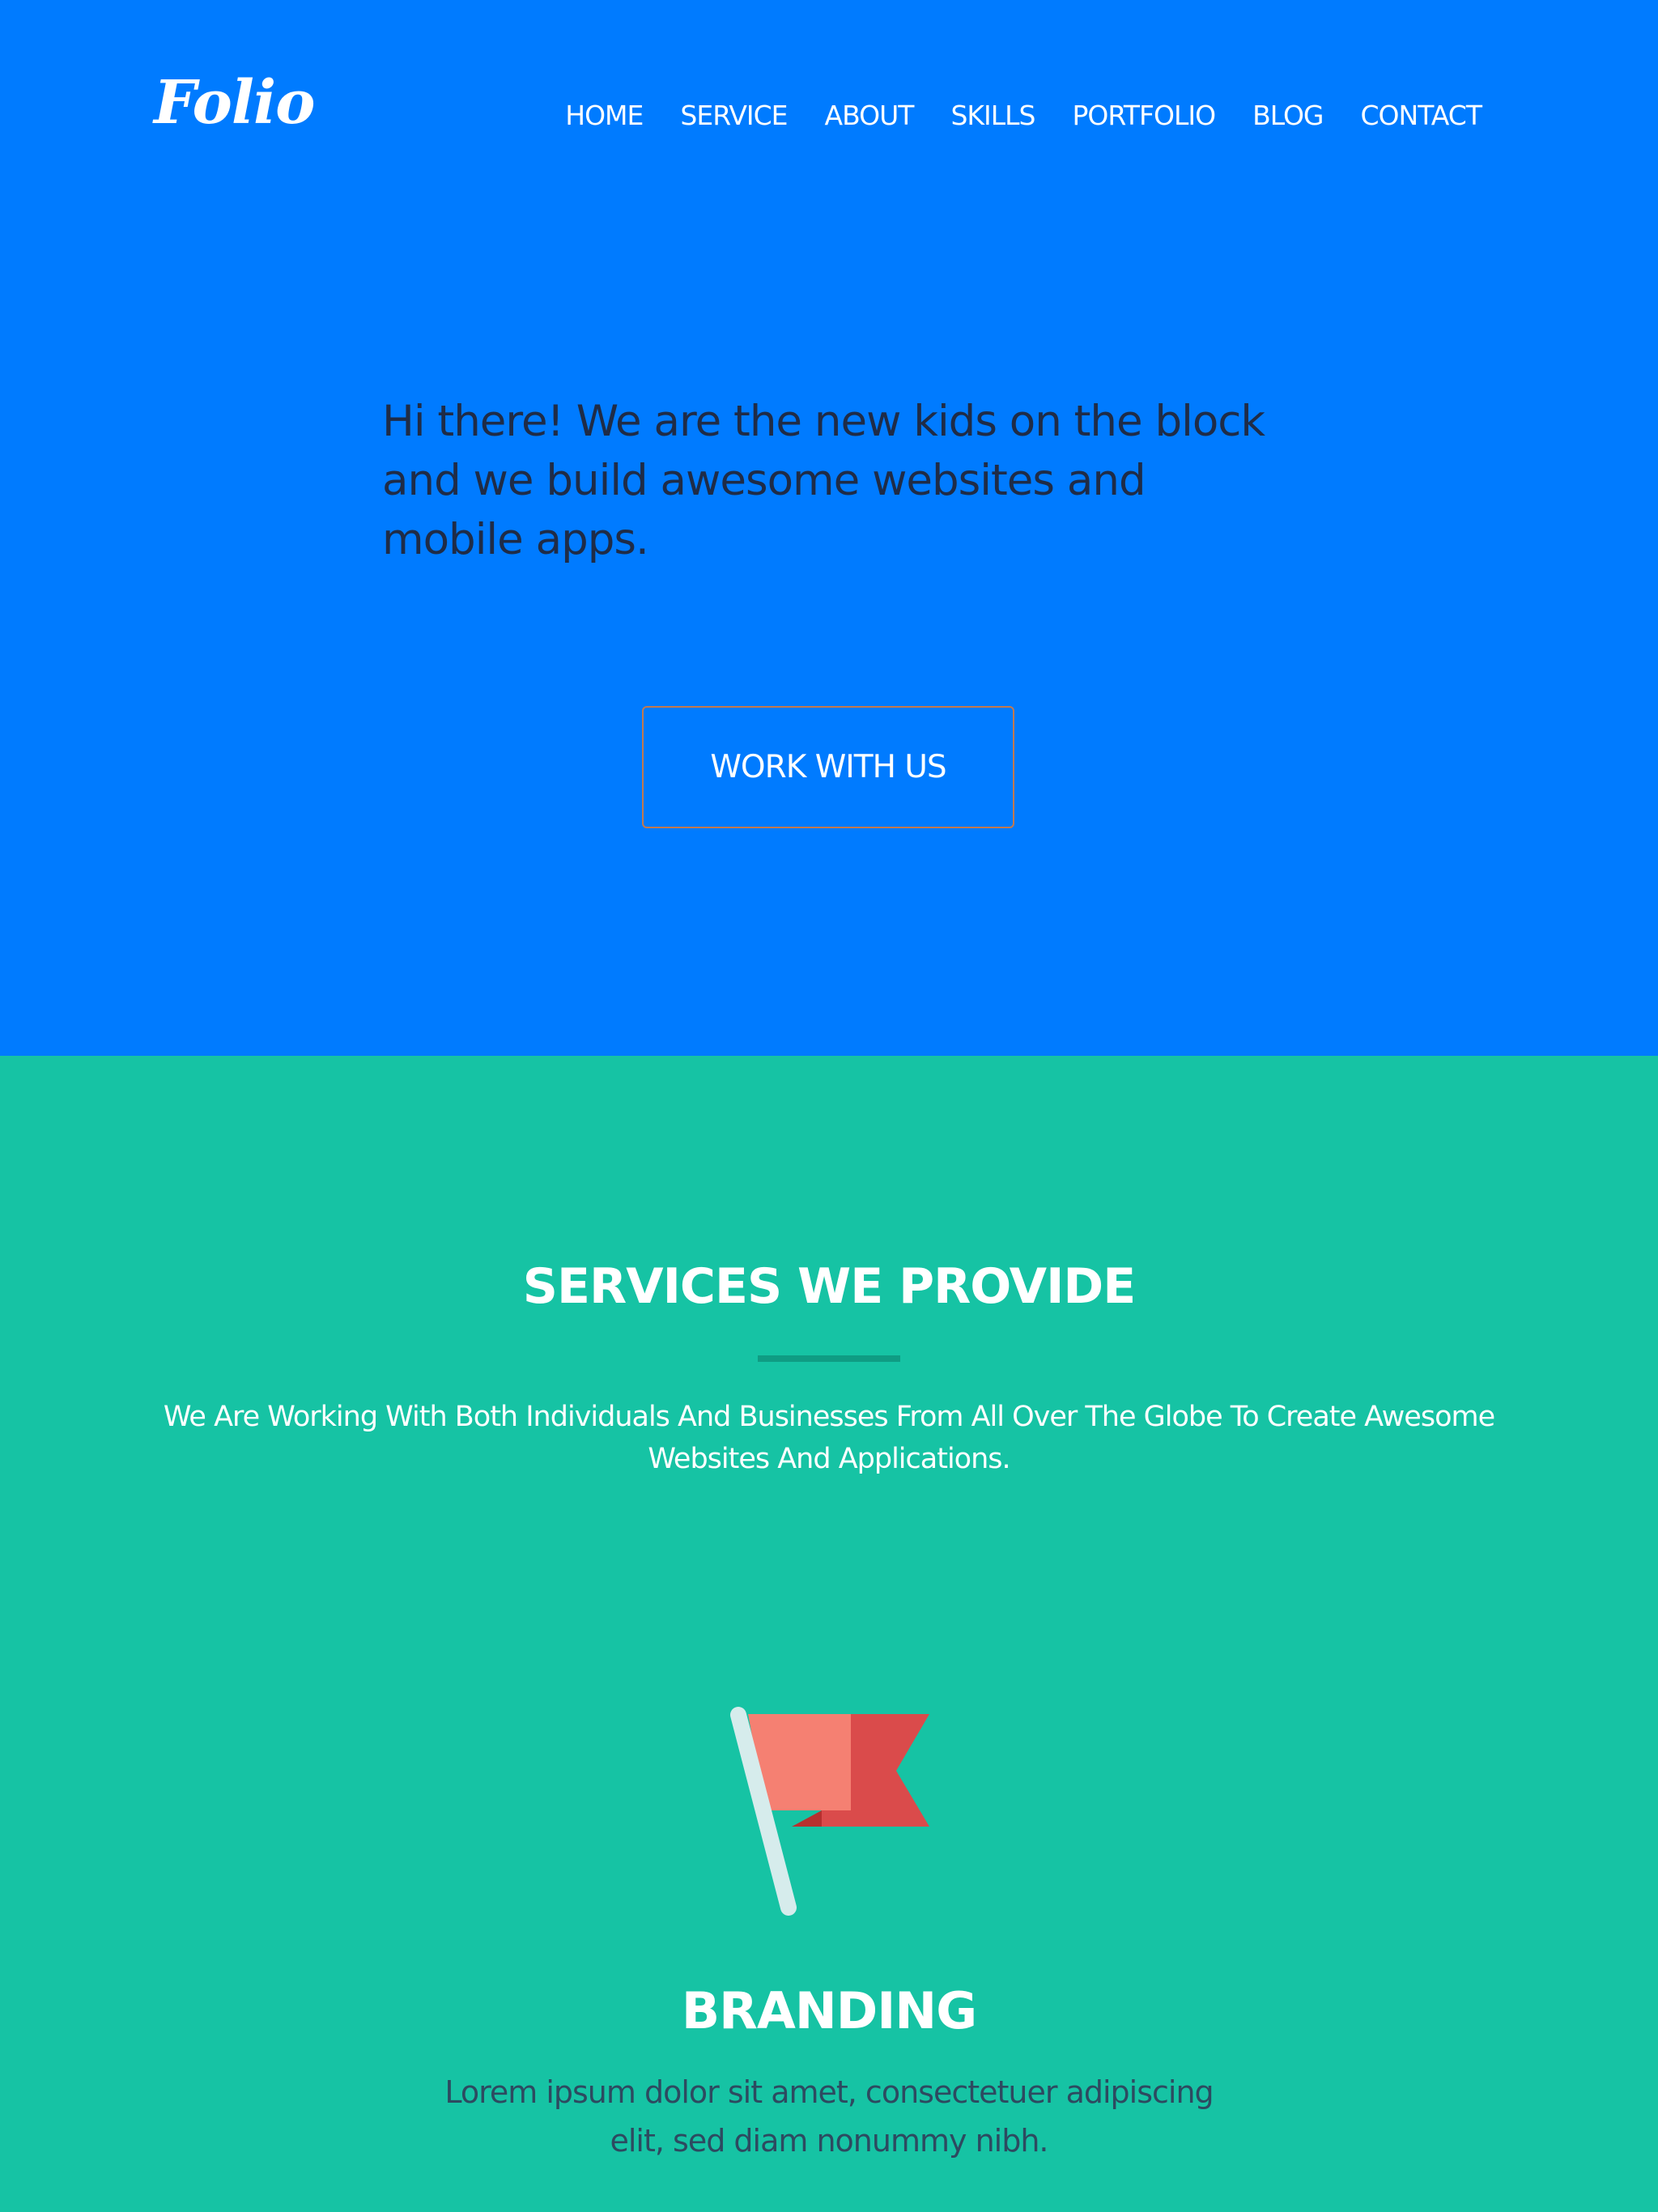  I want to click on nav-item-home: HOME, so click(604, 116).